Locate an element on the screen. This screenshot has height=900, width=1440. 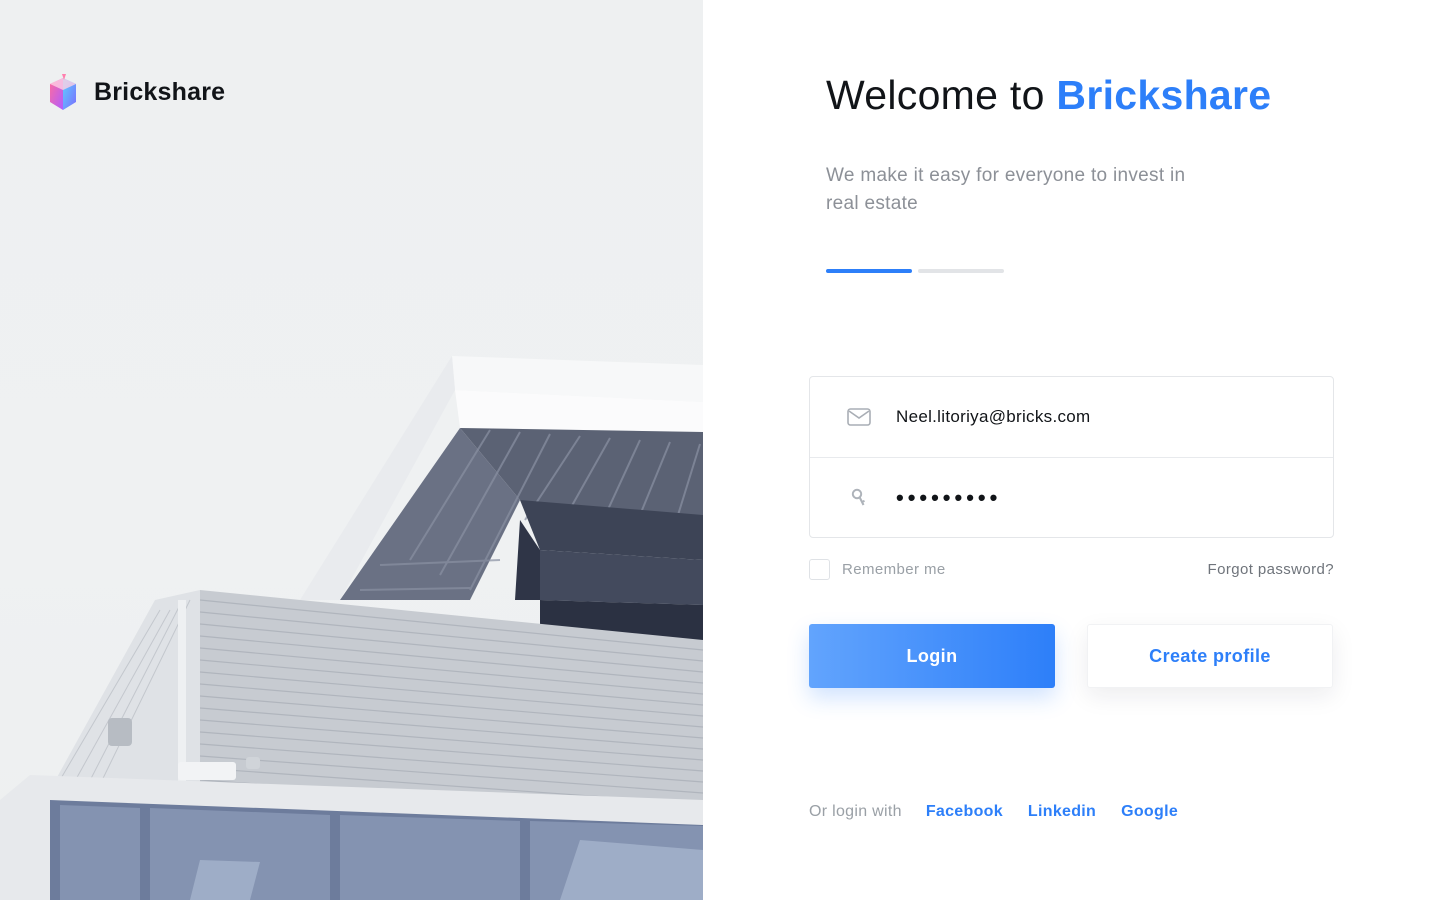
social-login-label: Or login with is located at coordinates (855, 811).